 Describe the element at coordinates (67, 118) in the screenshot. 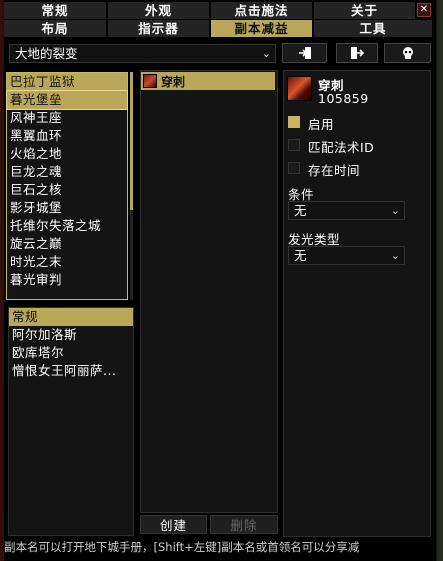

I see `instance-list-item: 风神王座` at that location.